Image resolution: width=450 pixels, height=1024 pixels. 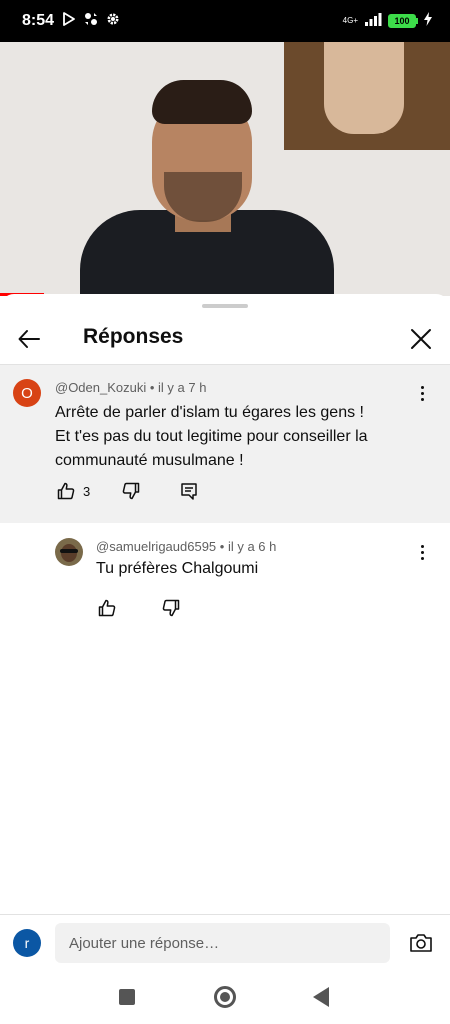 What do you see at coordinates (38, 20) in the screenshot?
I see `status-time: 8:54` at bounding box center [38, 20].